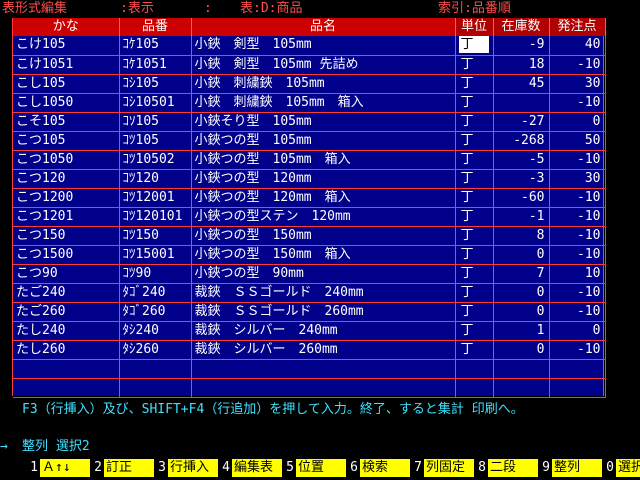 The image size is (640, 480). Describe the element at coordinates (155, 65) in the screenshot. I see `cell-code: ｺｹ1051` at that location.